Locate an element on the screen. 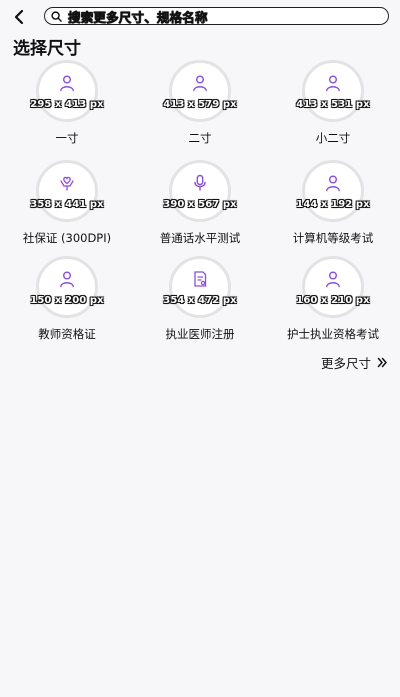  size-card: 295 x 413 px 一寸 is located at coordinates (67, 106).